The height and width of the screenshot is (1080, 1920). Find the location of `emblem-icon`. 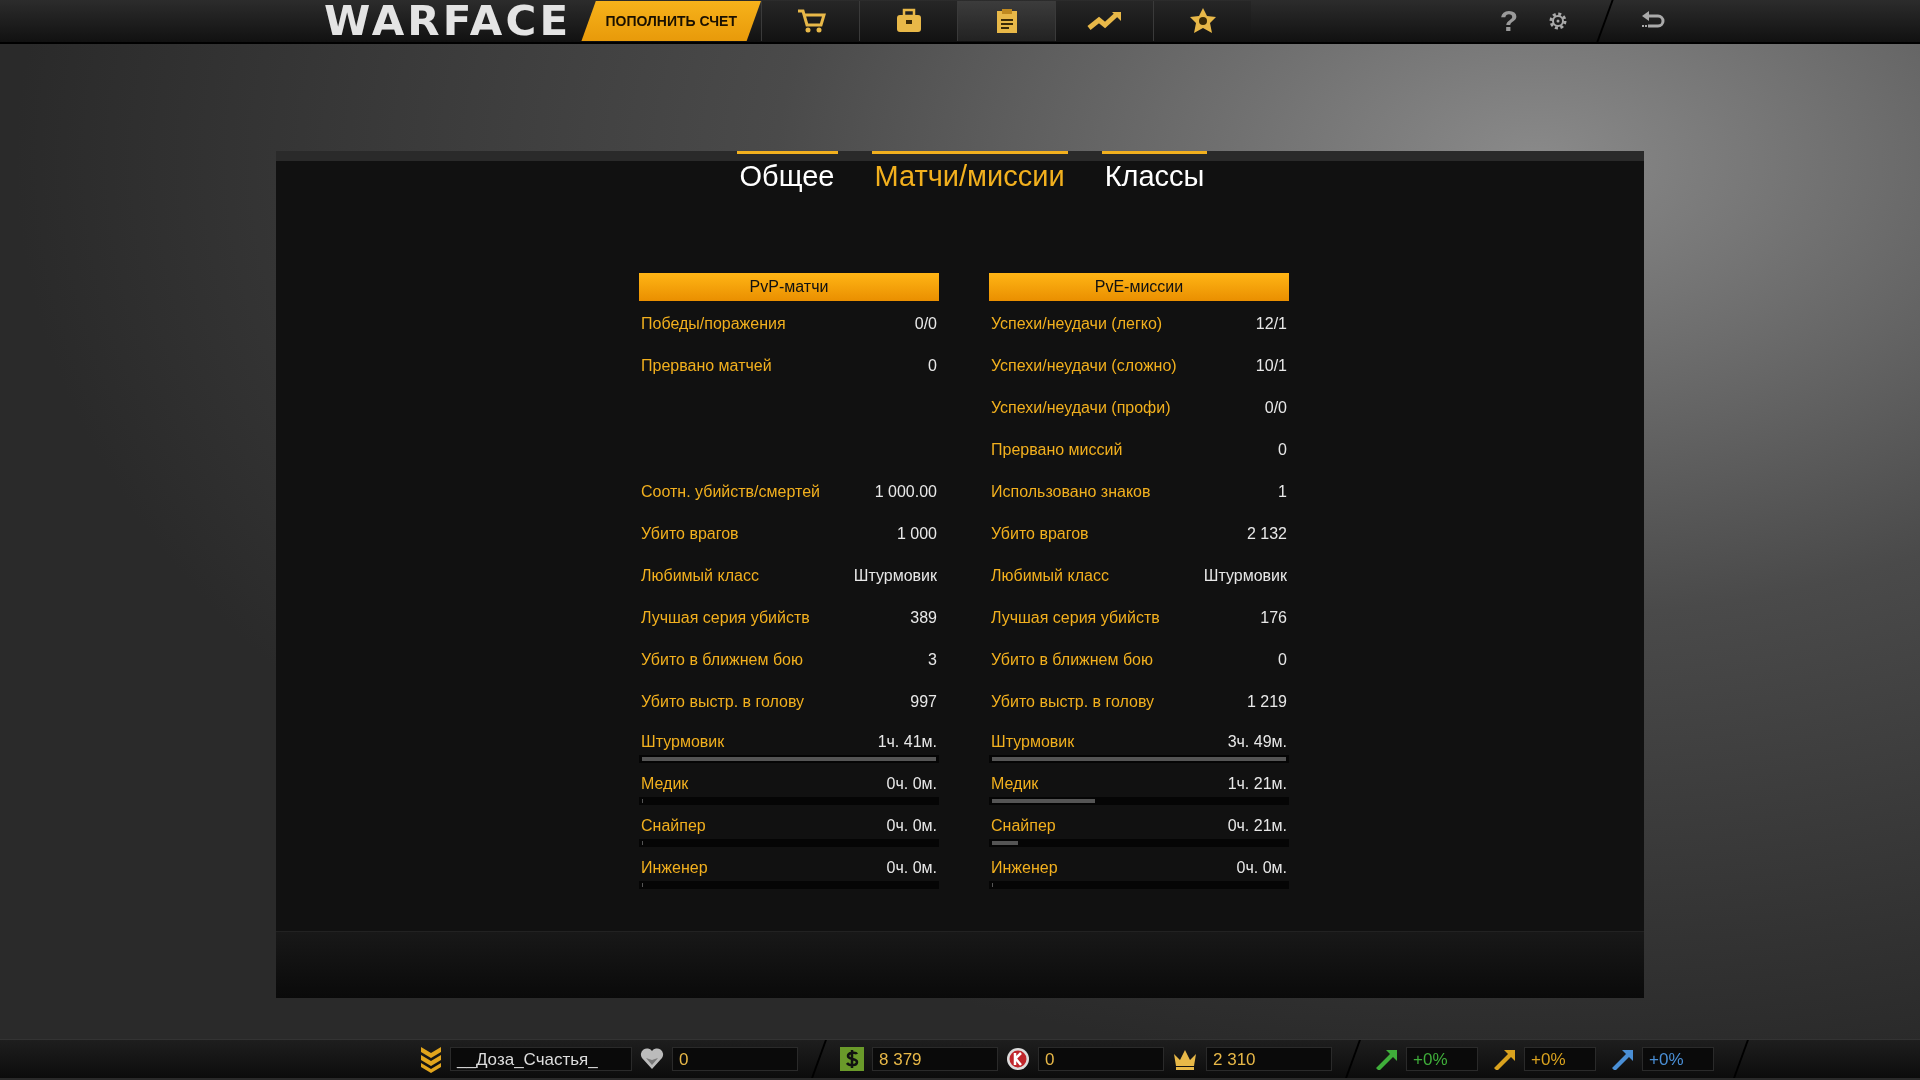

emblem-icon is located at coordinates (1202, 21).